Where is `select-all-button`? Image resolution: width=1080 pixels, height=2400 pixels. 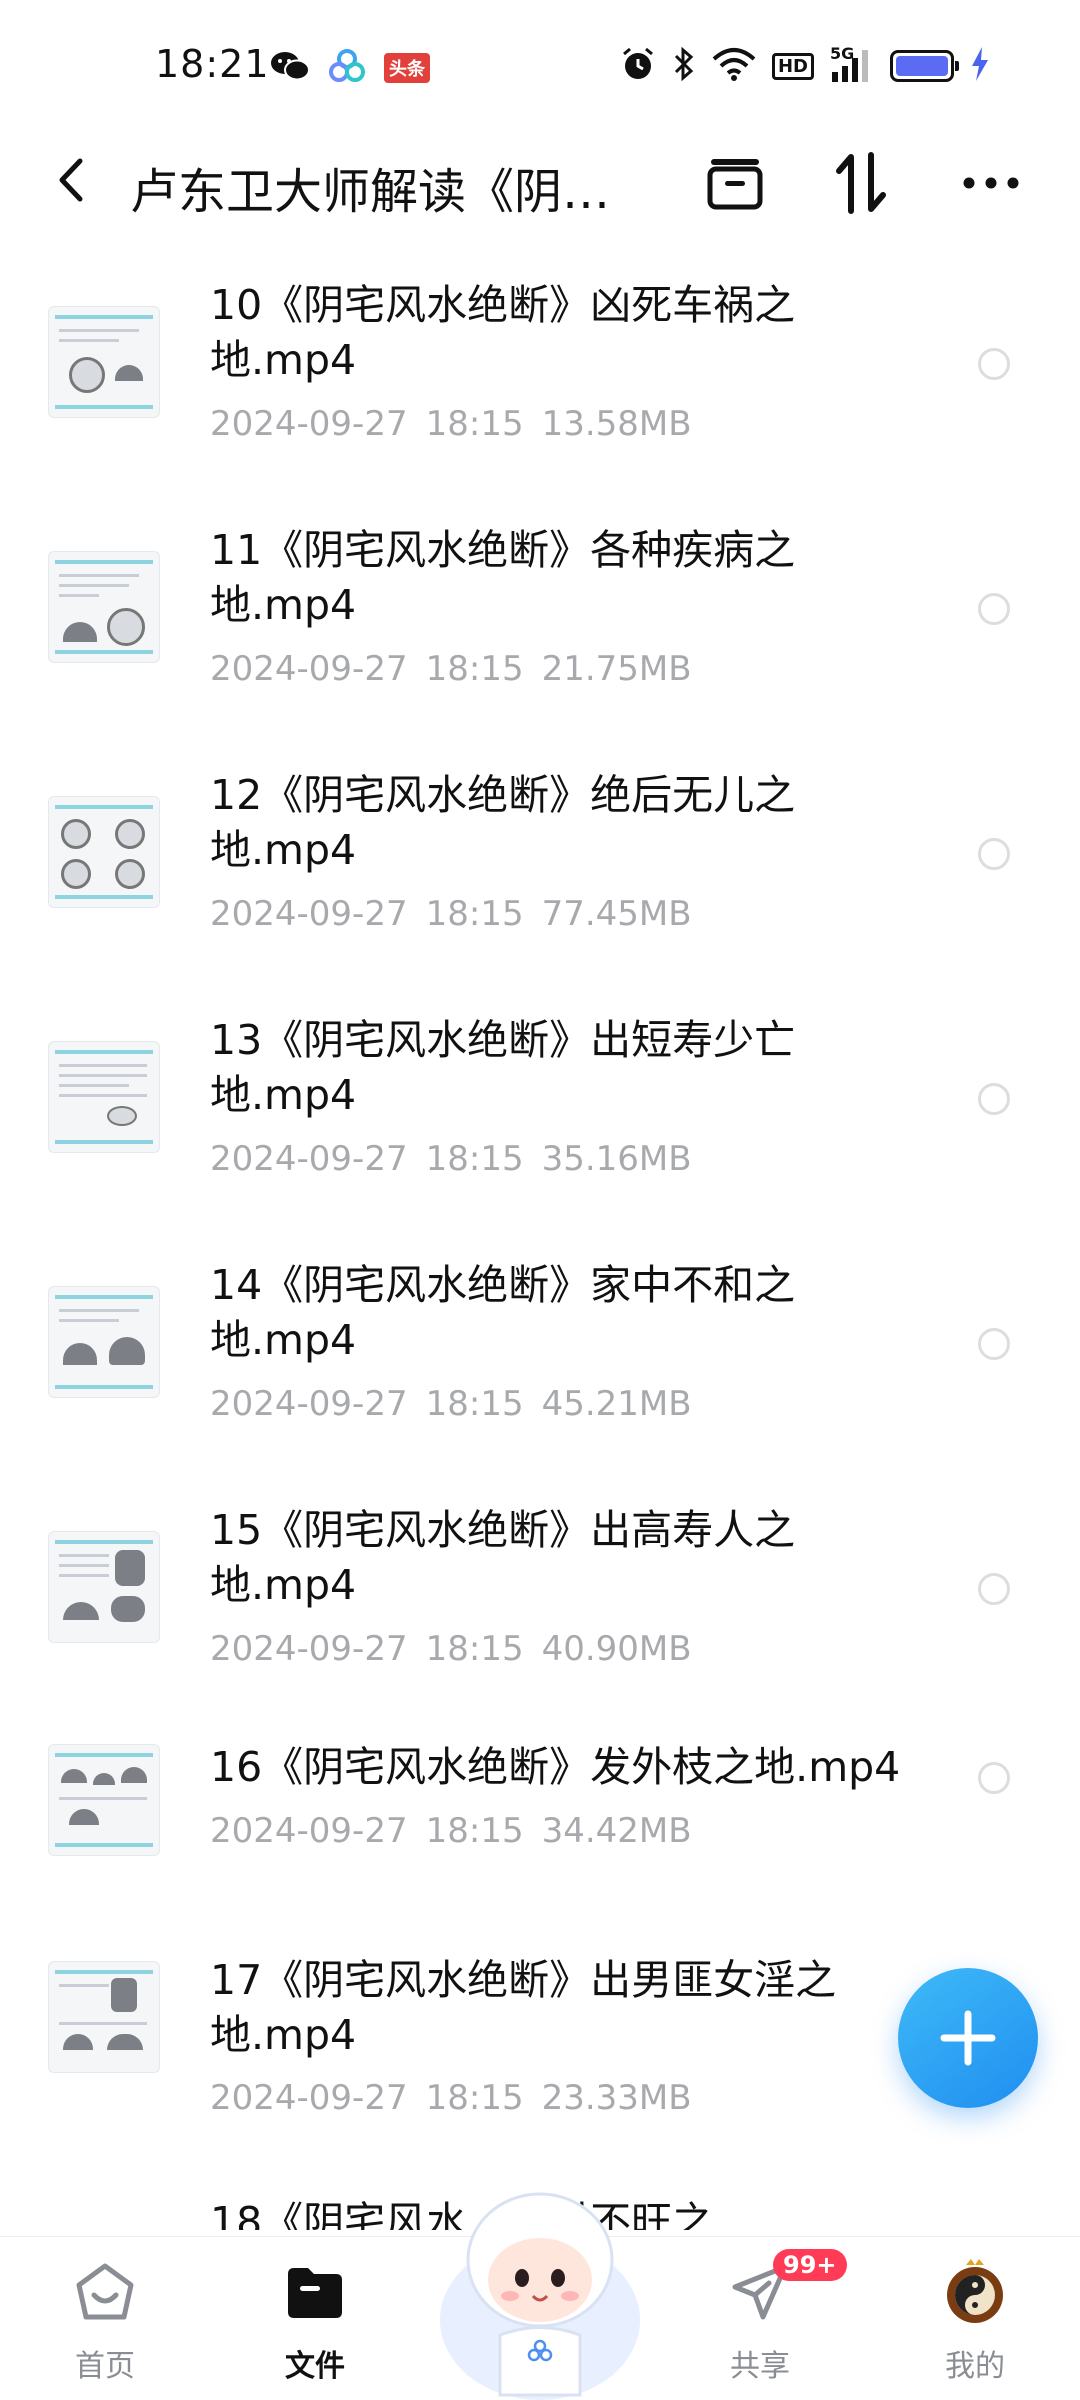 select-all-button is located at coordinates (735, 183).